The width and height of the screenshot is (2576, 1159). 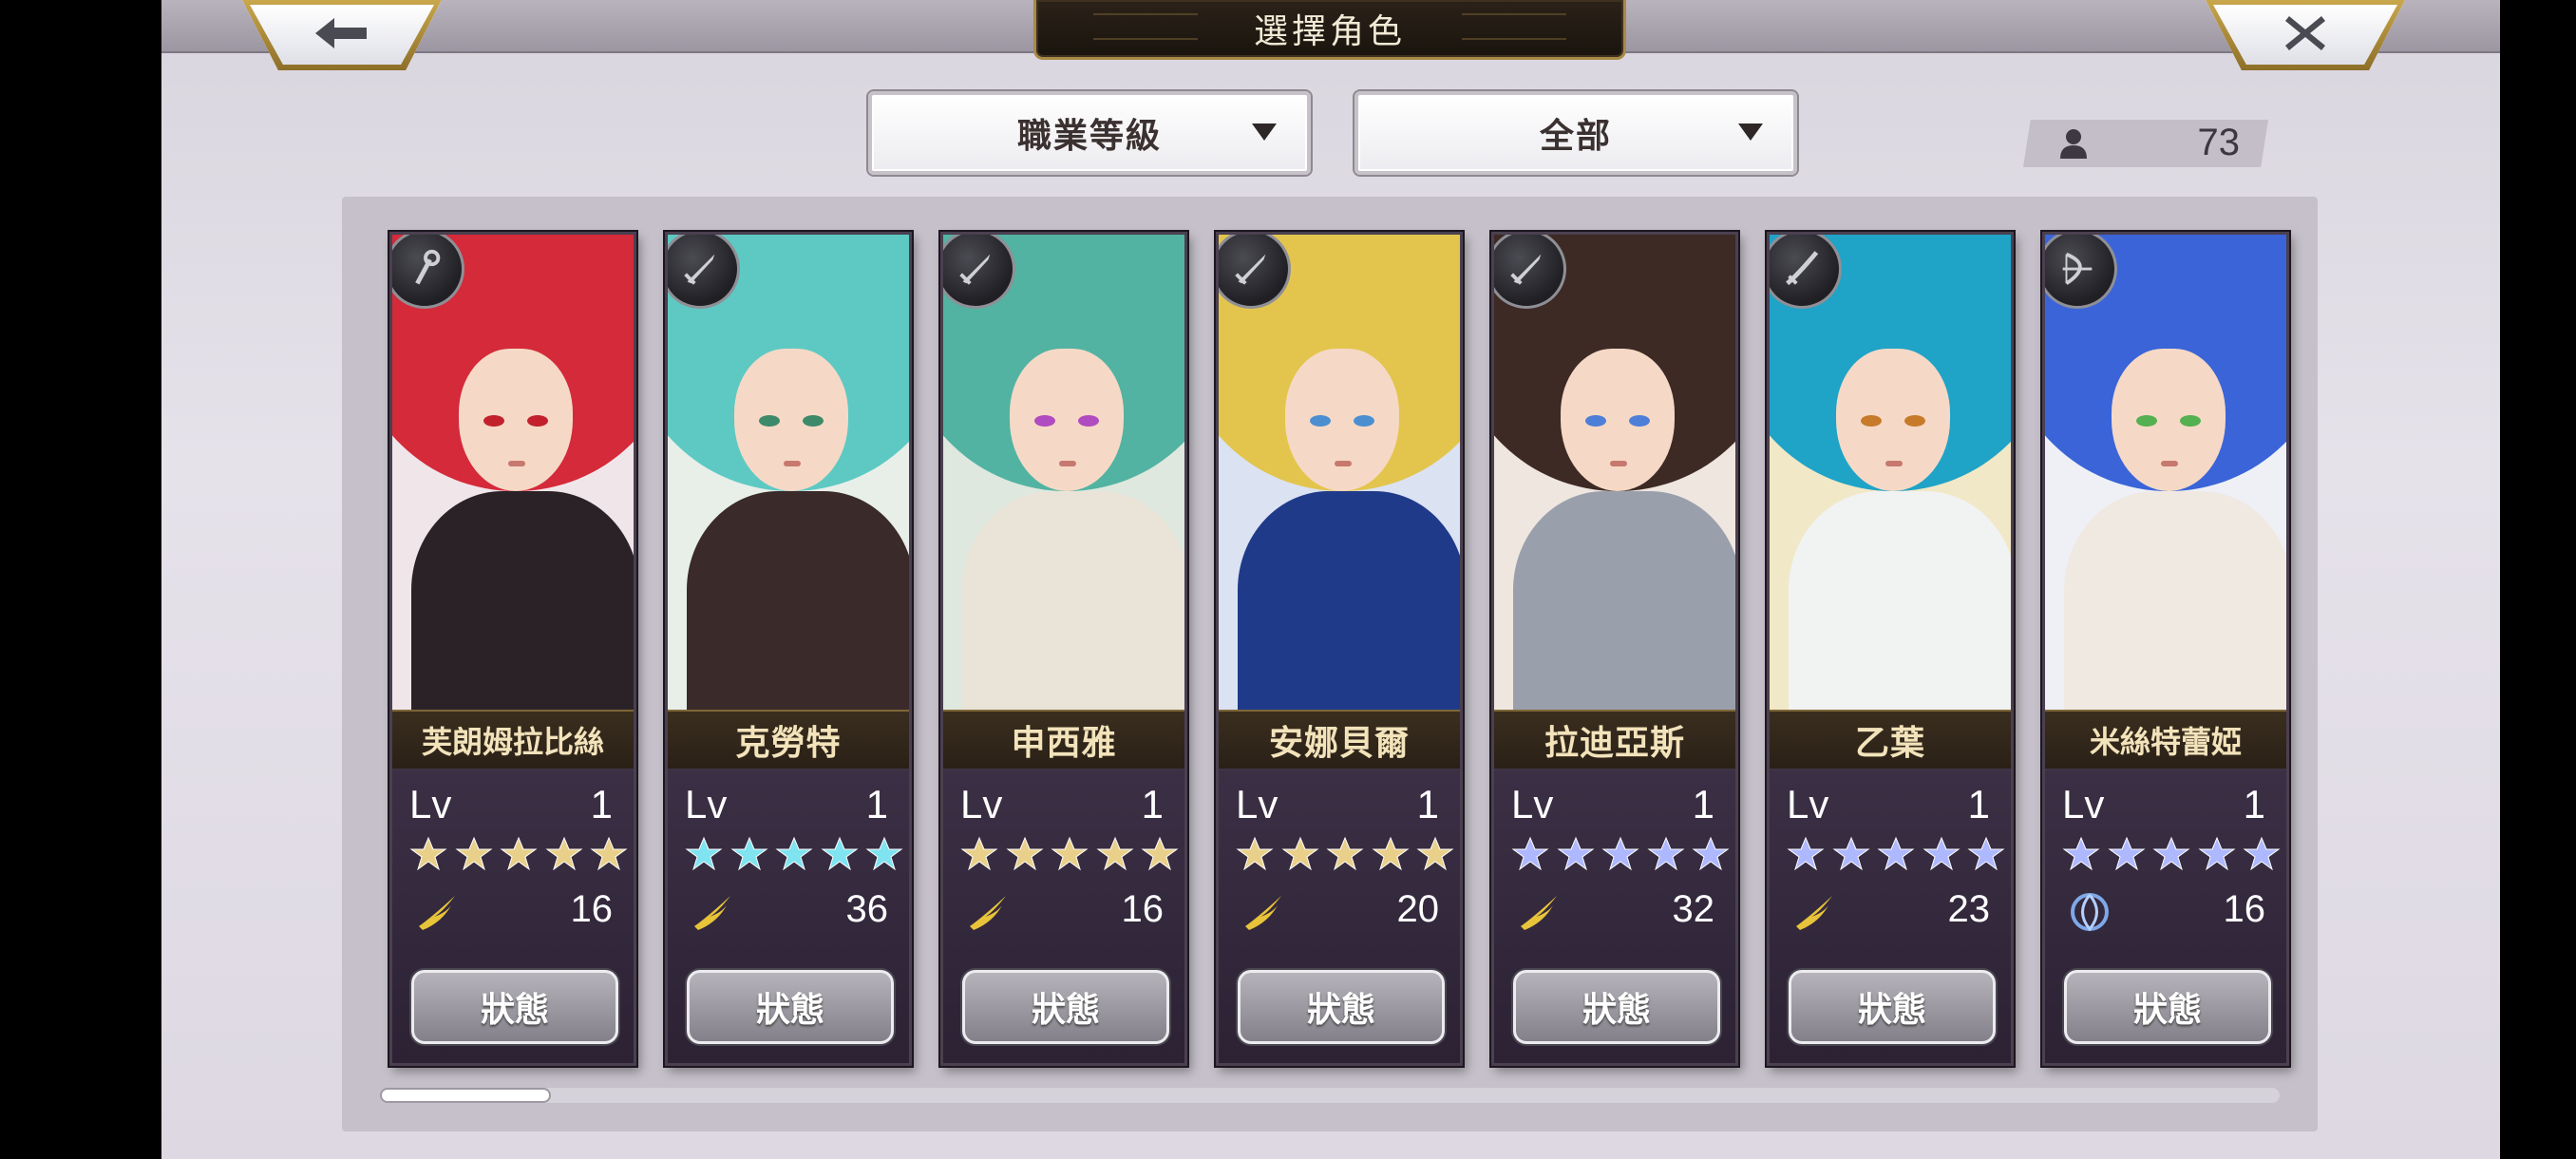 I want to click on character-name: 芙朗姆拉比絲, so click(x=512, y=742).